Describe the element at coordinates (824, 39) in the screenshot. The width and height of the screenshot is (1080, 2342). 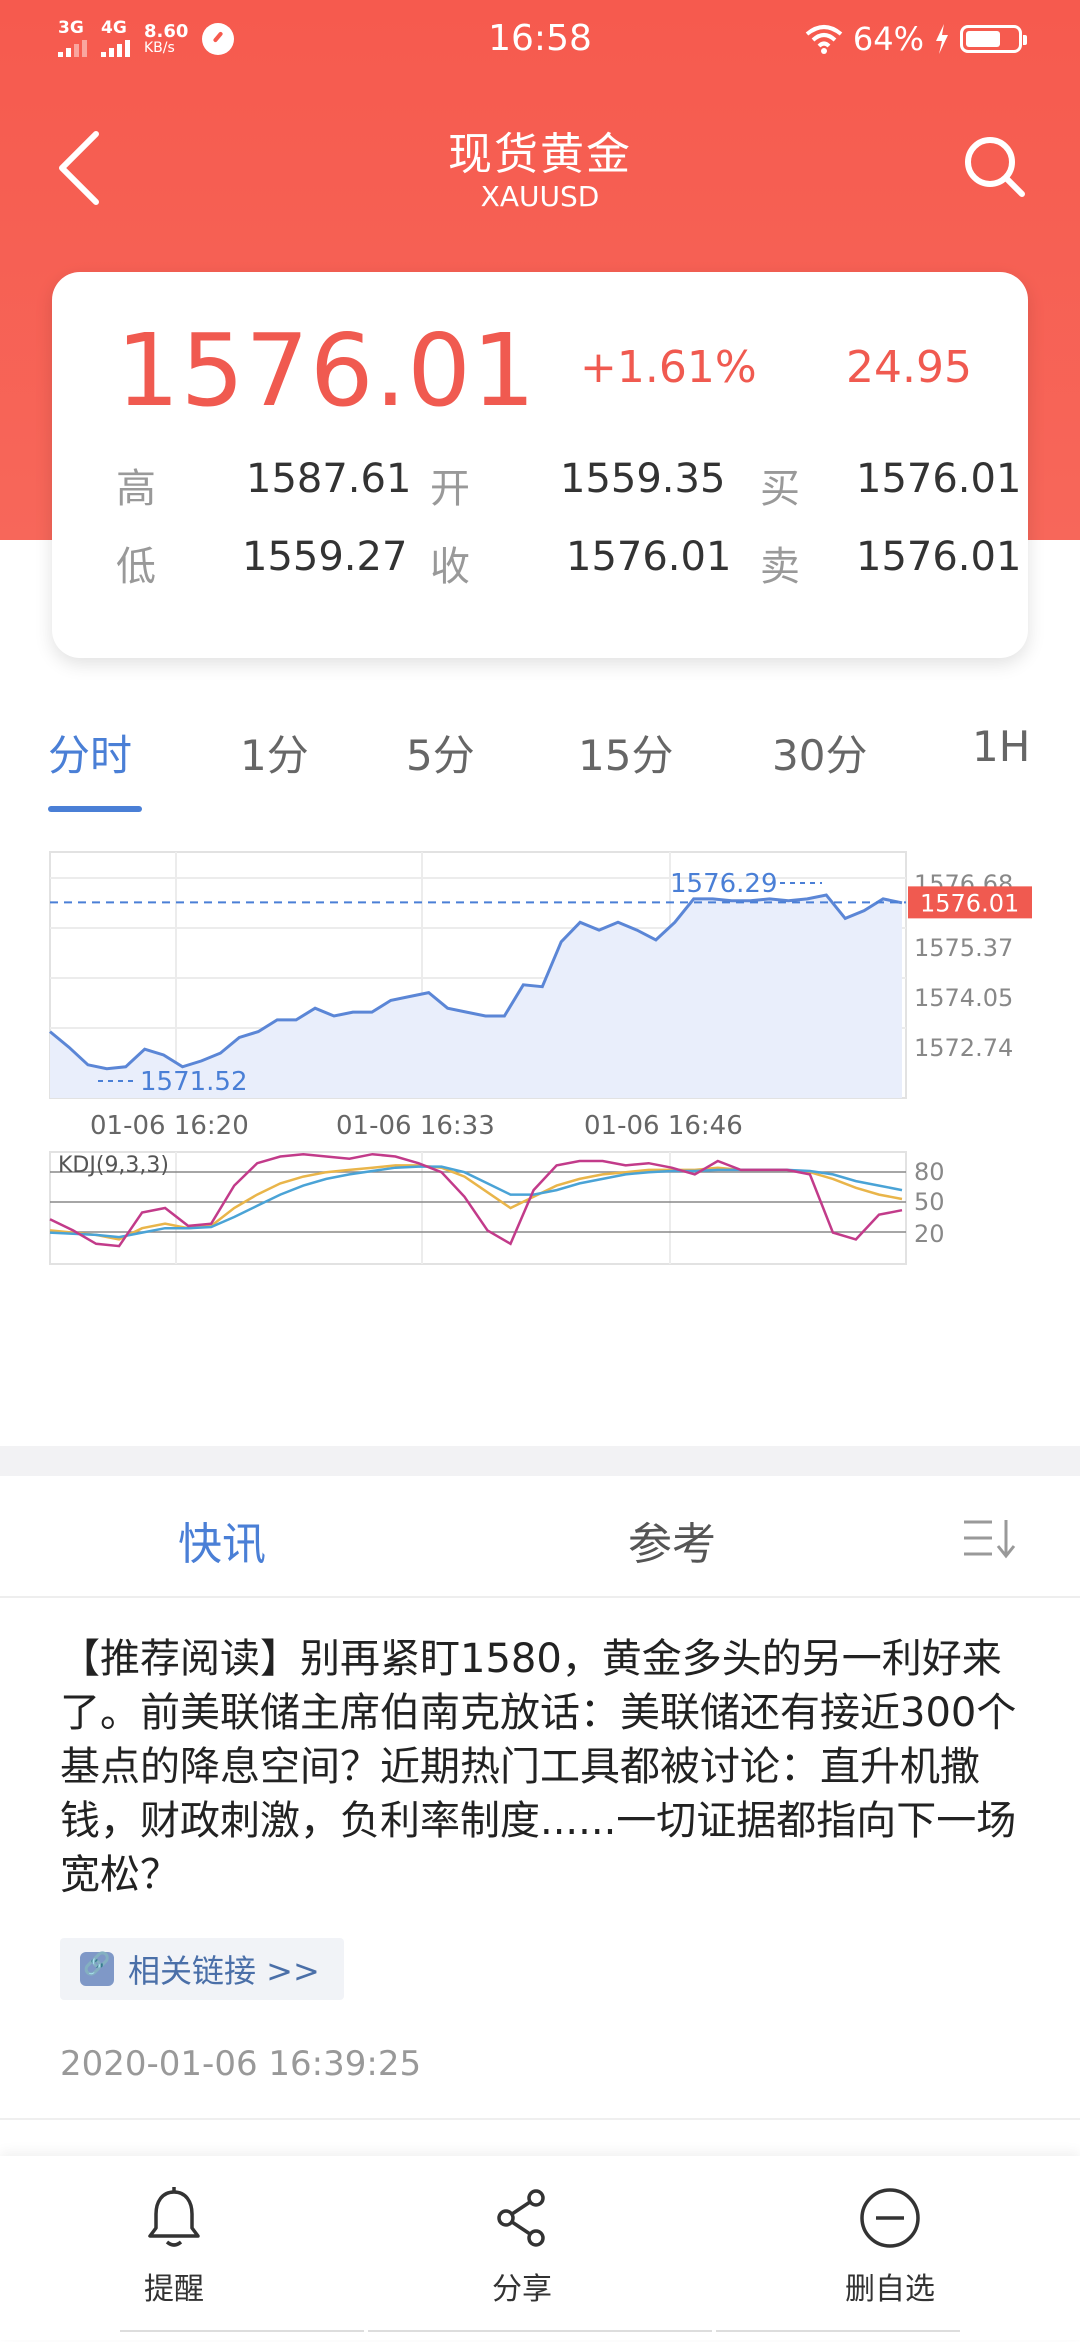
I see `wifi-icon` at that location.